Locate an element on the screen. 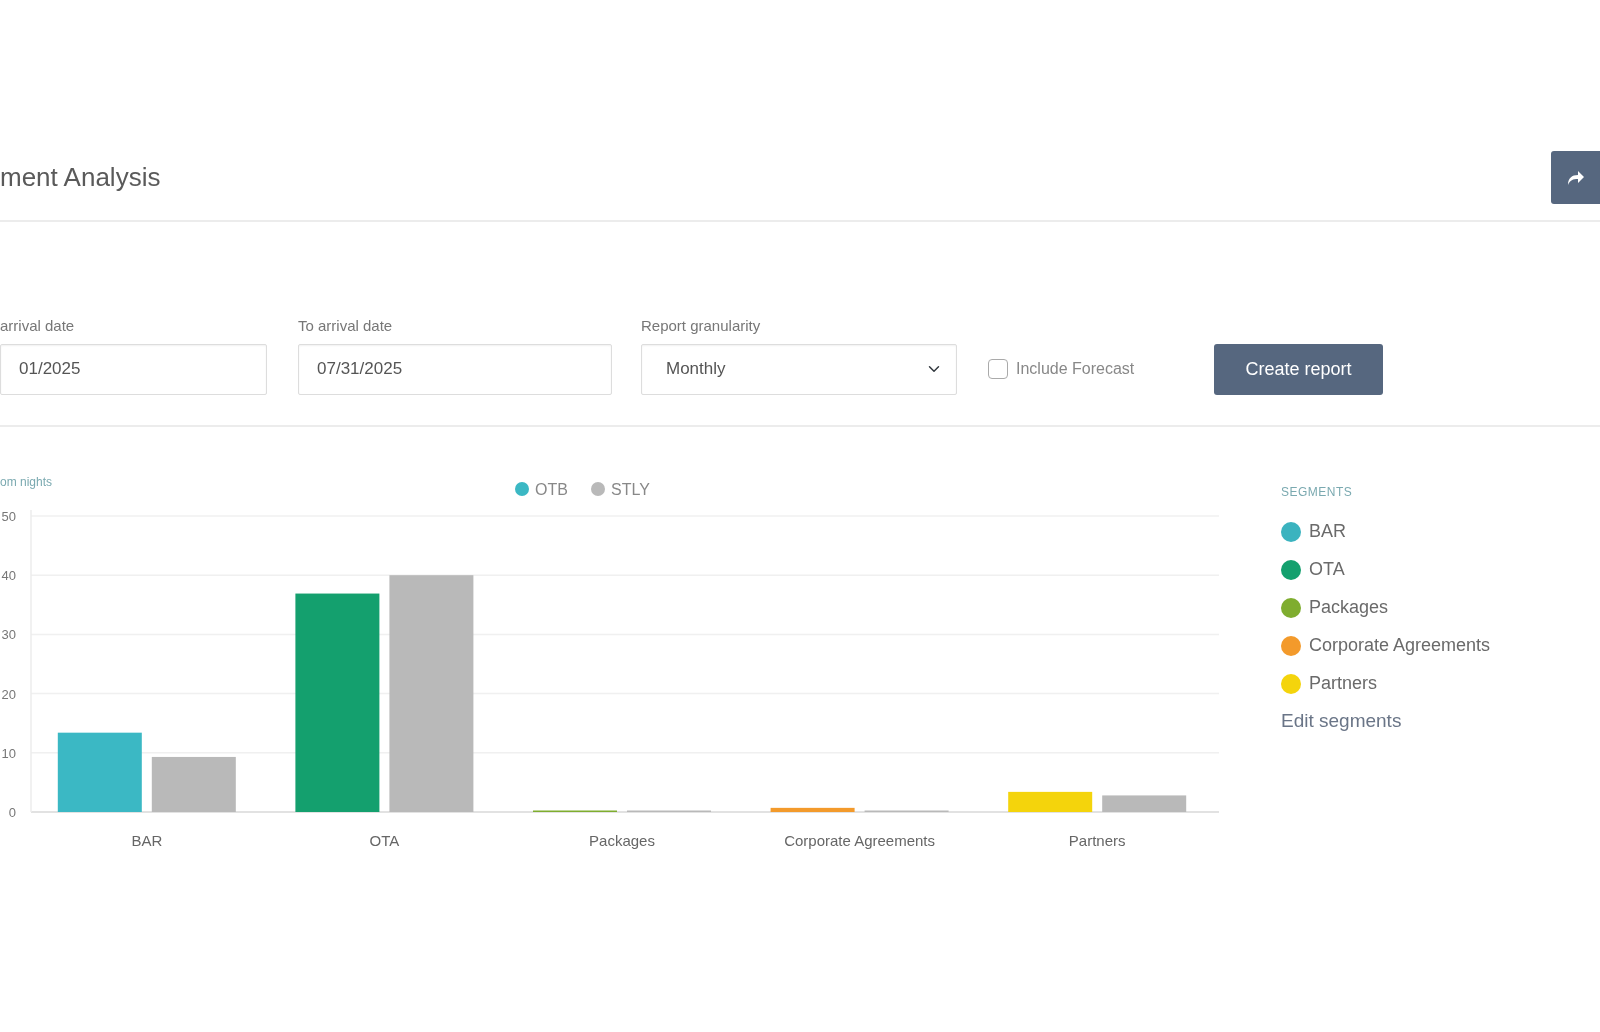  segment-label: BAR is located at coordinates (1327, 531).